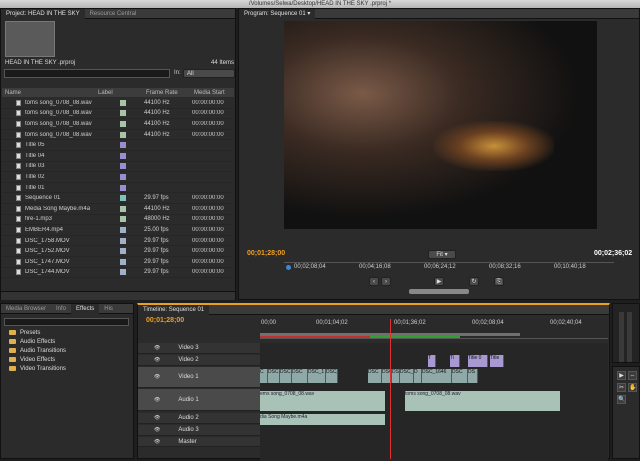 The height and width of the screenshot is (461, 640). I want to click on list-item: Title 01, so click(117, 188).